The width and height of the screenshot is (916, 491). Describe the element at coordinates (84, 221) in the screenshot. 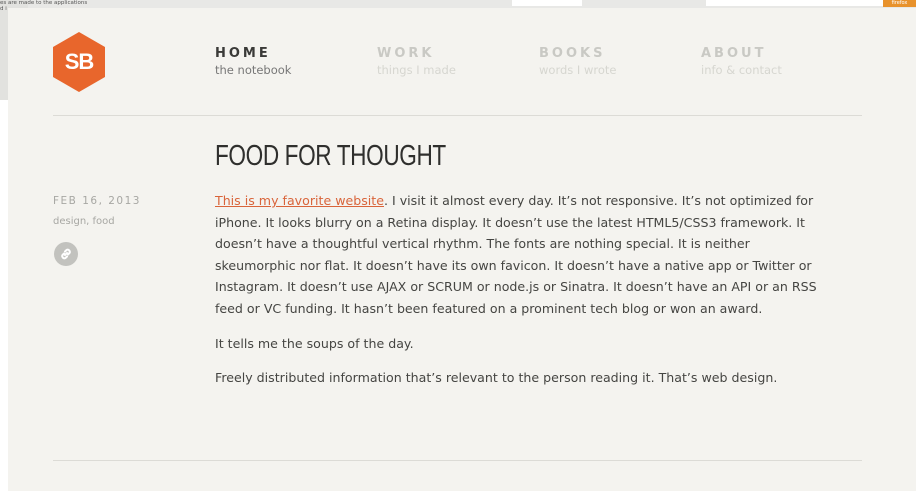

I see `post-tags: design, food` at that location.